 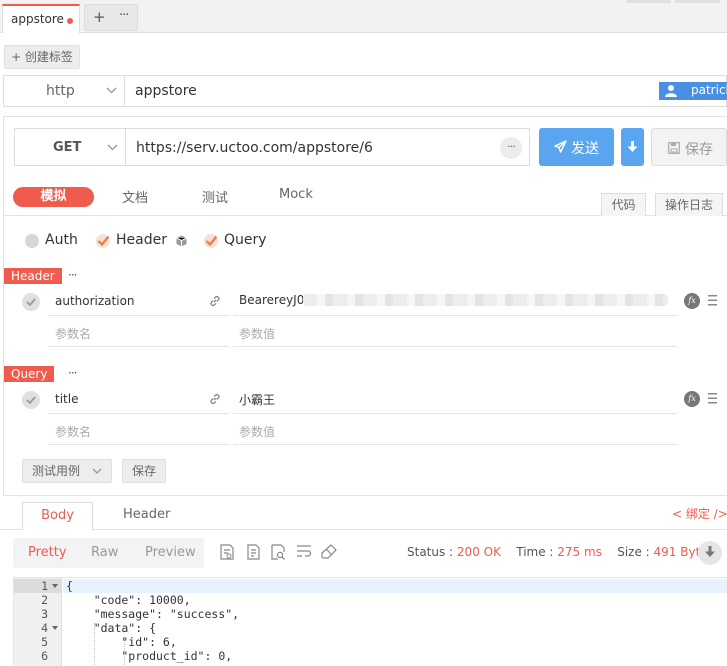 What do you see at coordinates (149, 656) in the screenshot?
I see `code-line: "product_id": 0,` at bounding box center [149, 656].